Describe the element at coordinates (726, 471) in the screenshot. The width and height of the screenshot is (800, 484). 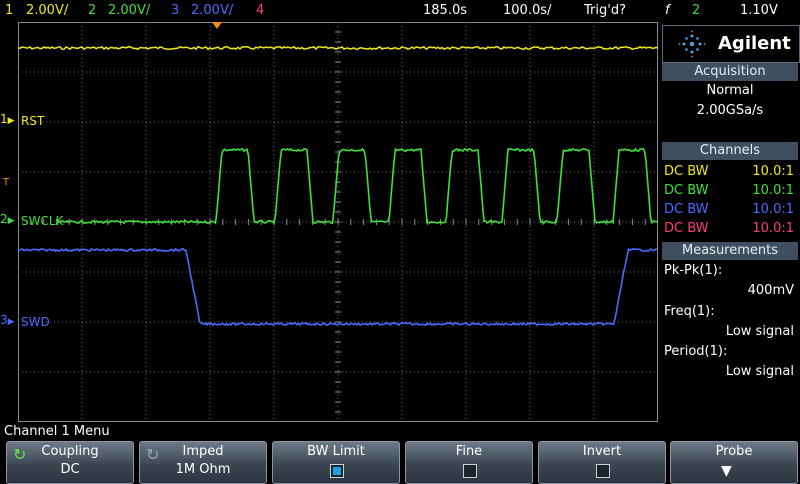
I see `submenu-arrow-down-icon: ▼` at that location.